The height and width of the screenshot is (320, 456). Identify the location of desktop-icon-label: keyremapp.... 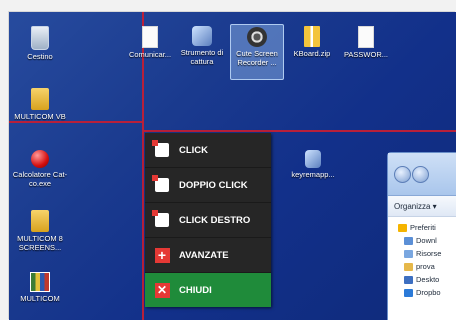
(313, 174).